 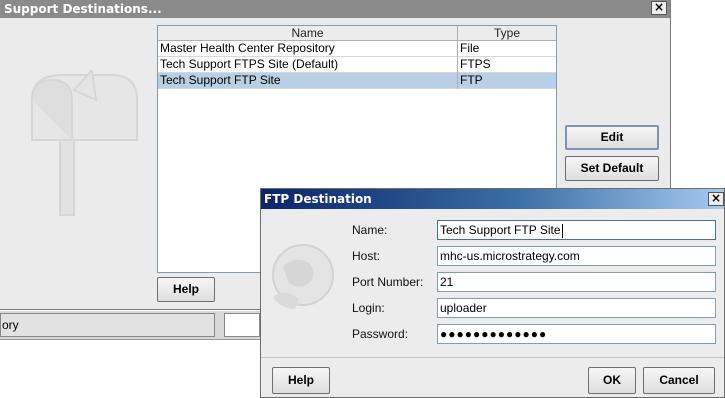 What do you see at coordinates (357, 49) in the screenshot?
I see `table-row: Master Health Center Repository File` at bounding box center [357, 49].